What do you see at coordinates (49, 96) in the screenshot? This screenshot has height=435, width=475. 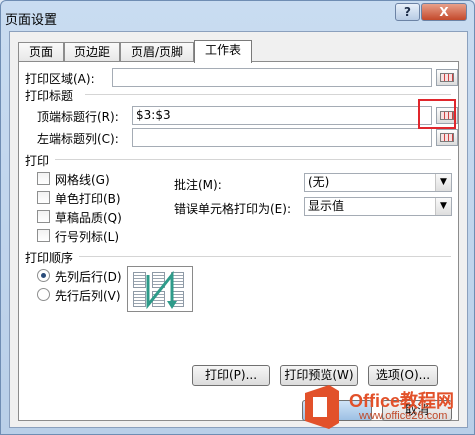 I see `print-titles-heading: 打印标题` at bounding box center [49, 96].